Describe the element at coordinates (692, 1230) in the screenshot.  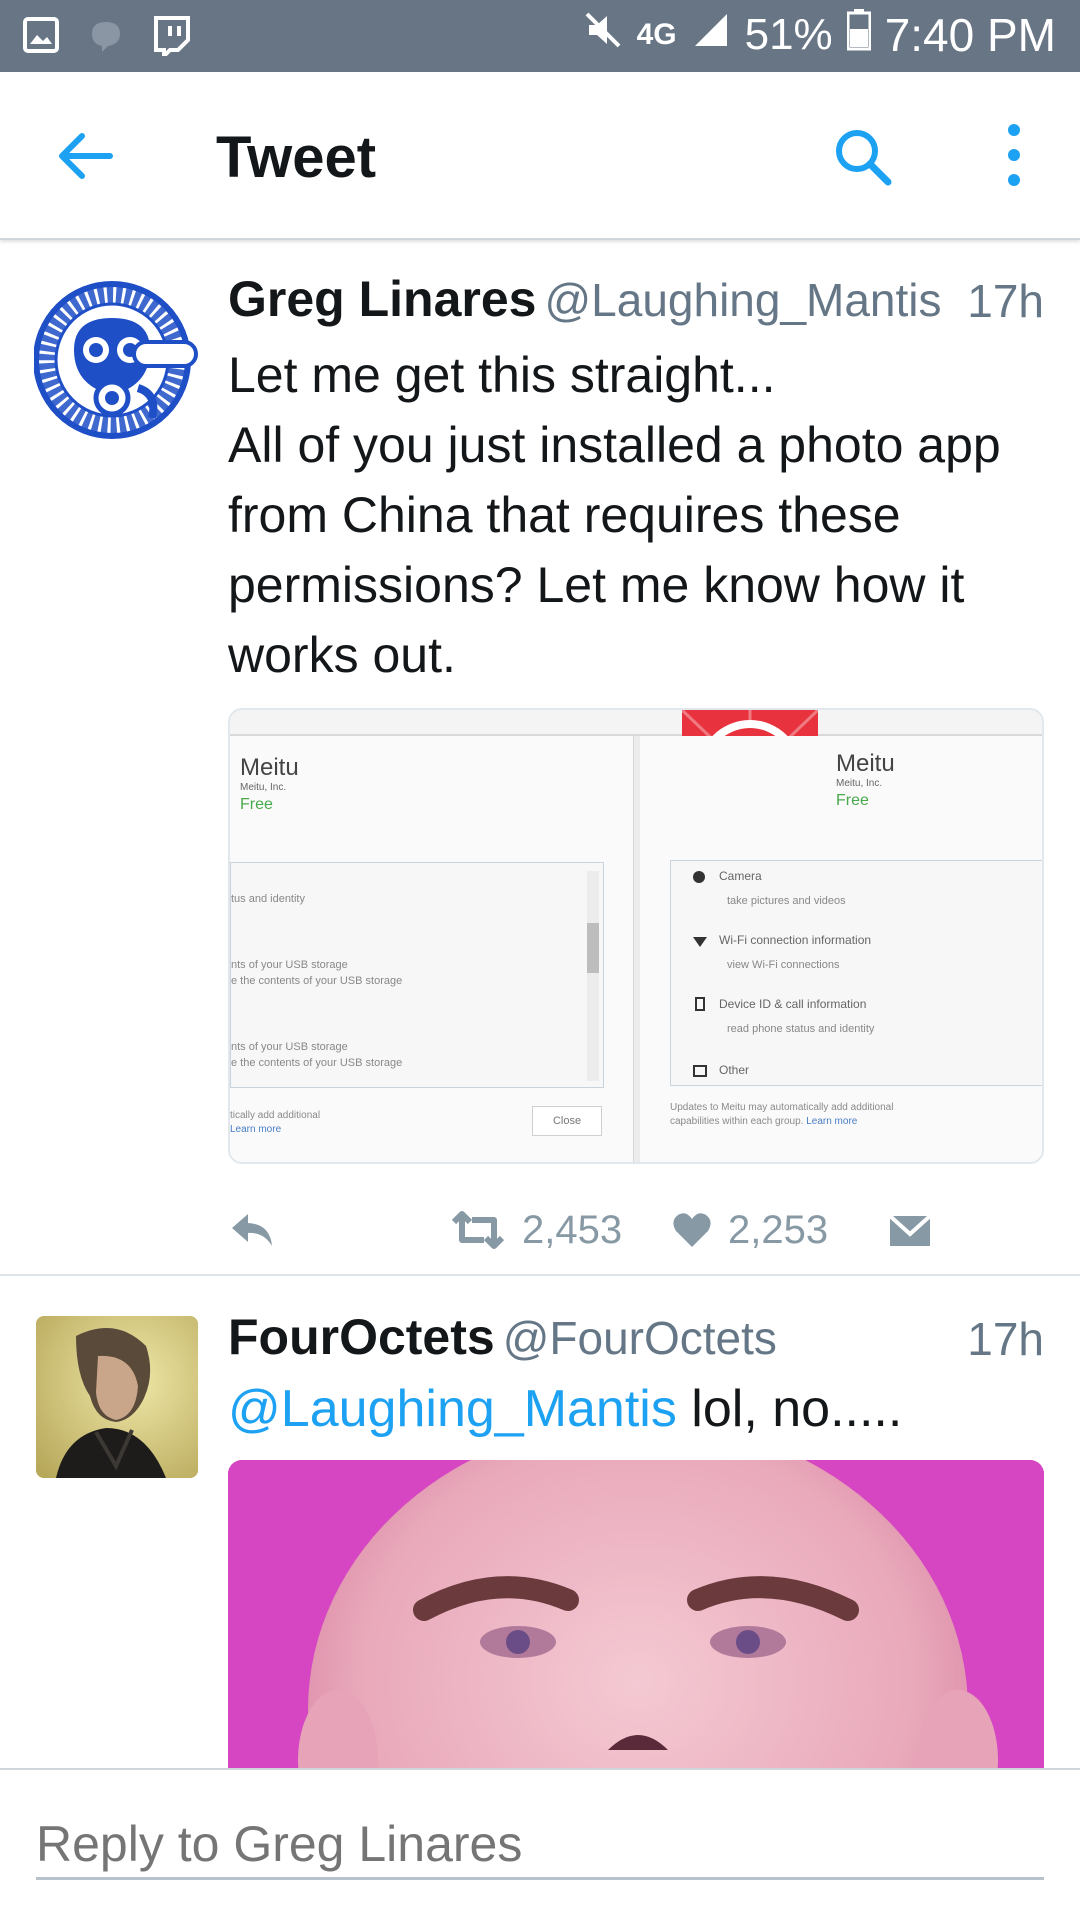
I see `heart-icon` at that location.